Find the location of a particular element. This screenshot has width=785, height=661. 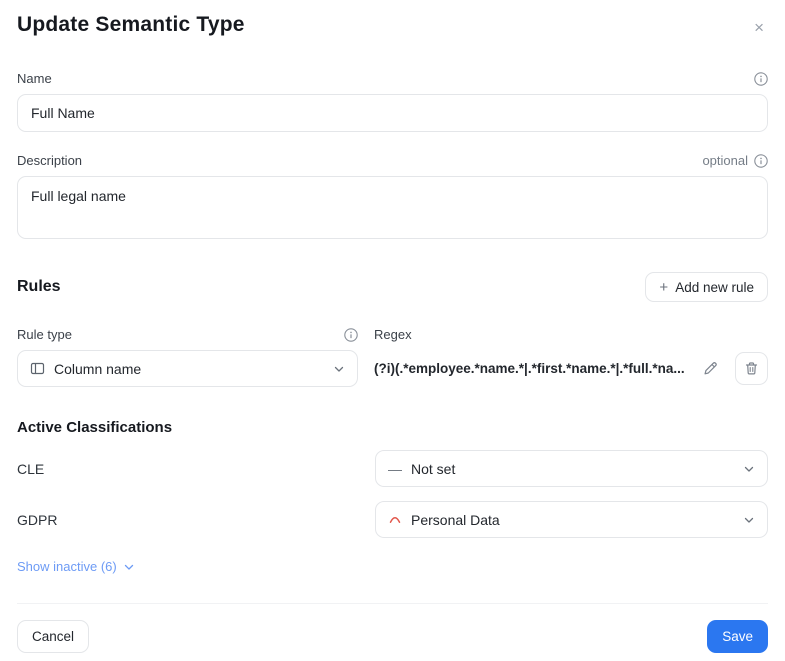

close-icon: × is located at coordinates (759, 27).